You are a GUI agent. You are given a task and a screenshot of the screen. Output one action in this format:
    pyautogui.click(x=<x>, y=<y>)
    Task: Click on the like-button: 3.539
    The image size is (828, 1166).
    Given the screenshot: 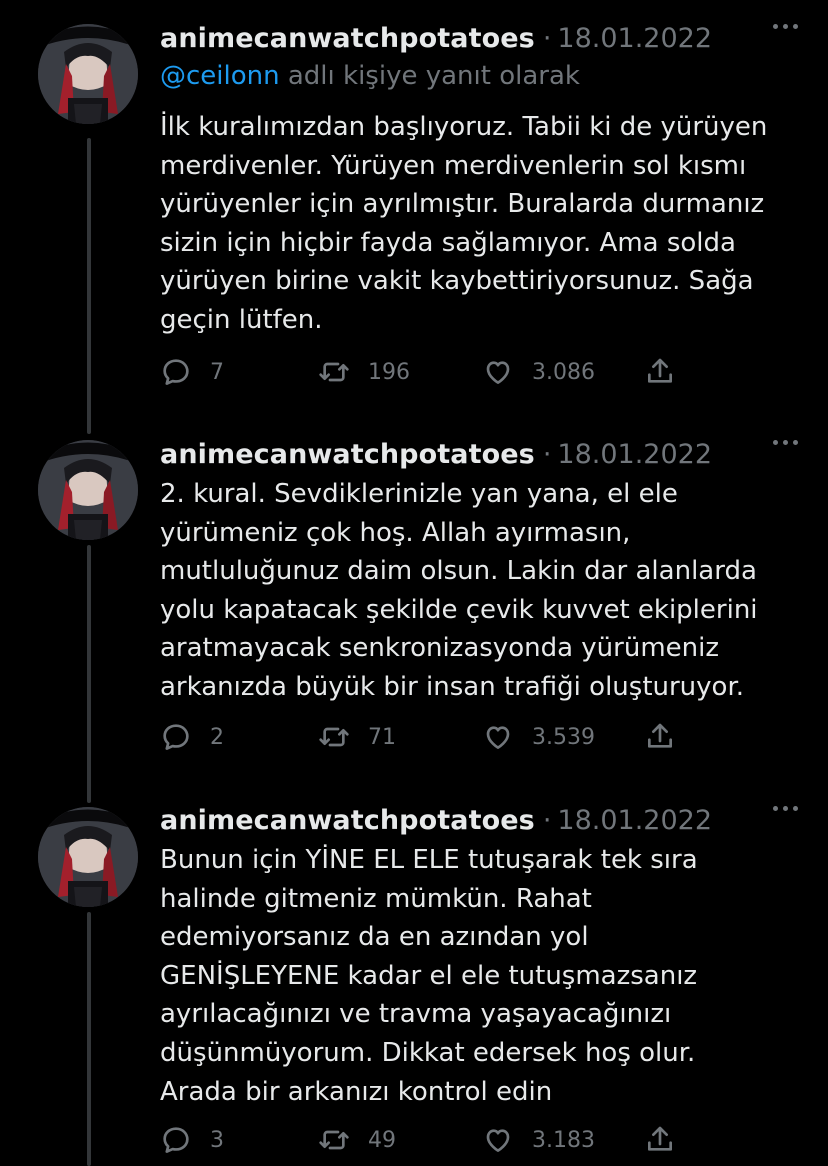 What is the action you would take?
    pyautogui.click(x=538, y=737)
    